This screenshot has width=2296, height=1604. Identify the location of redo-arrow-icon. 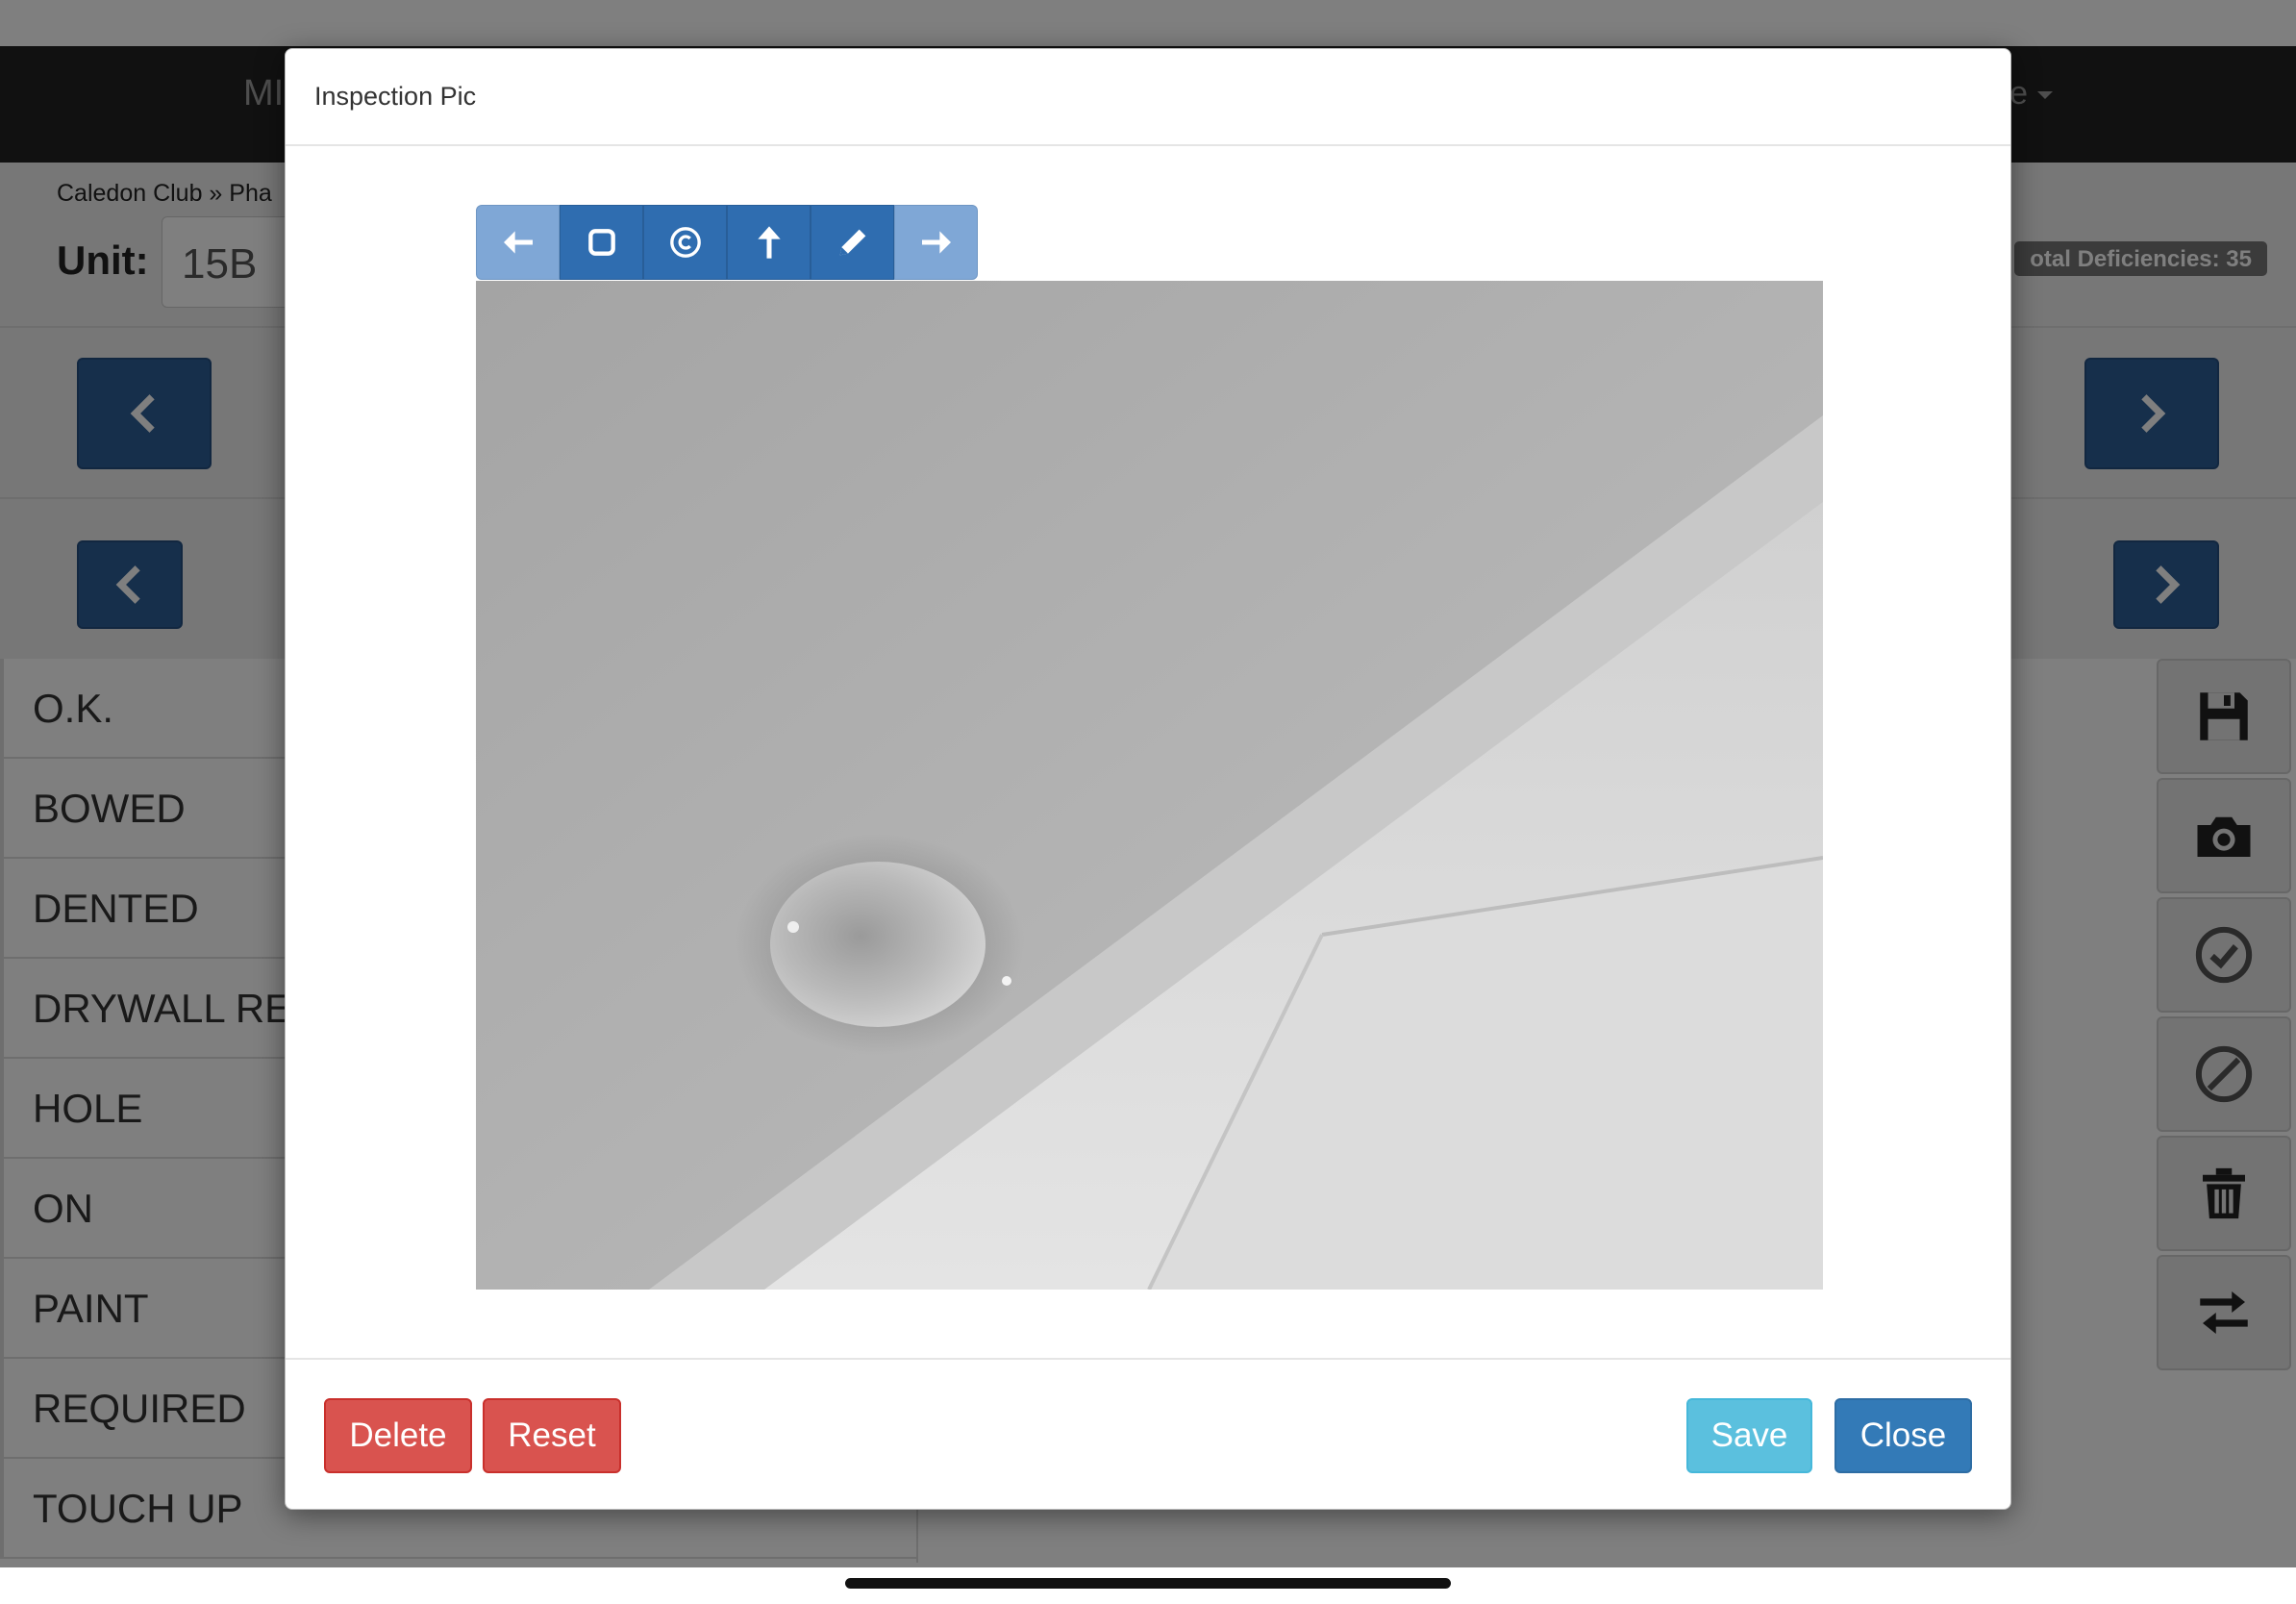
(936, 242).